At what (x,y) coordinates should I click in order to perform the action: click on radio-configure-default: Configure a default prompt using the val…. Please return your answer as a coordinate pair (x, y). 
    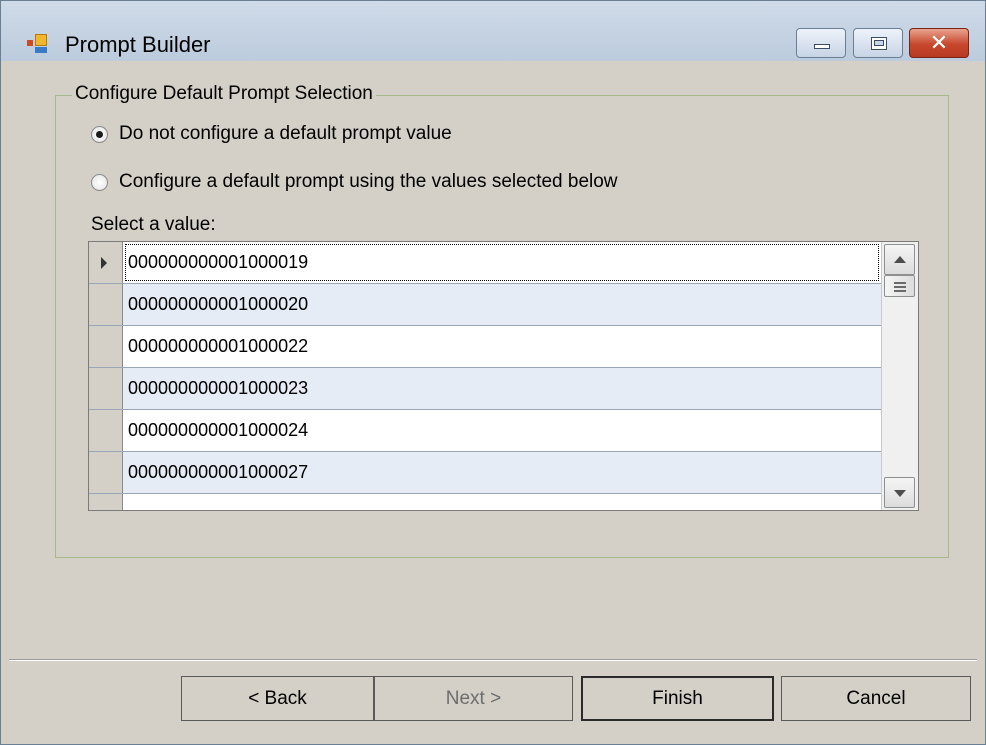
    Looking at the image, I should click on (354, 182).